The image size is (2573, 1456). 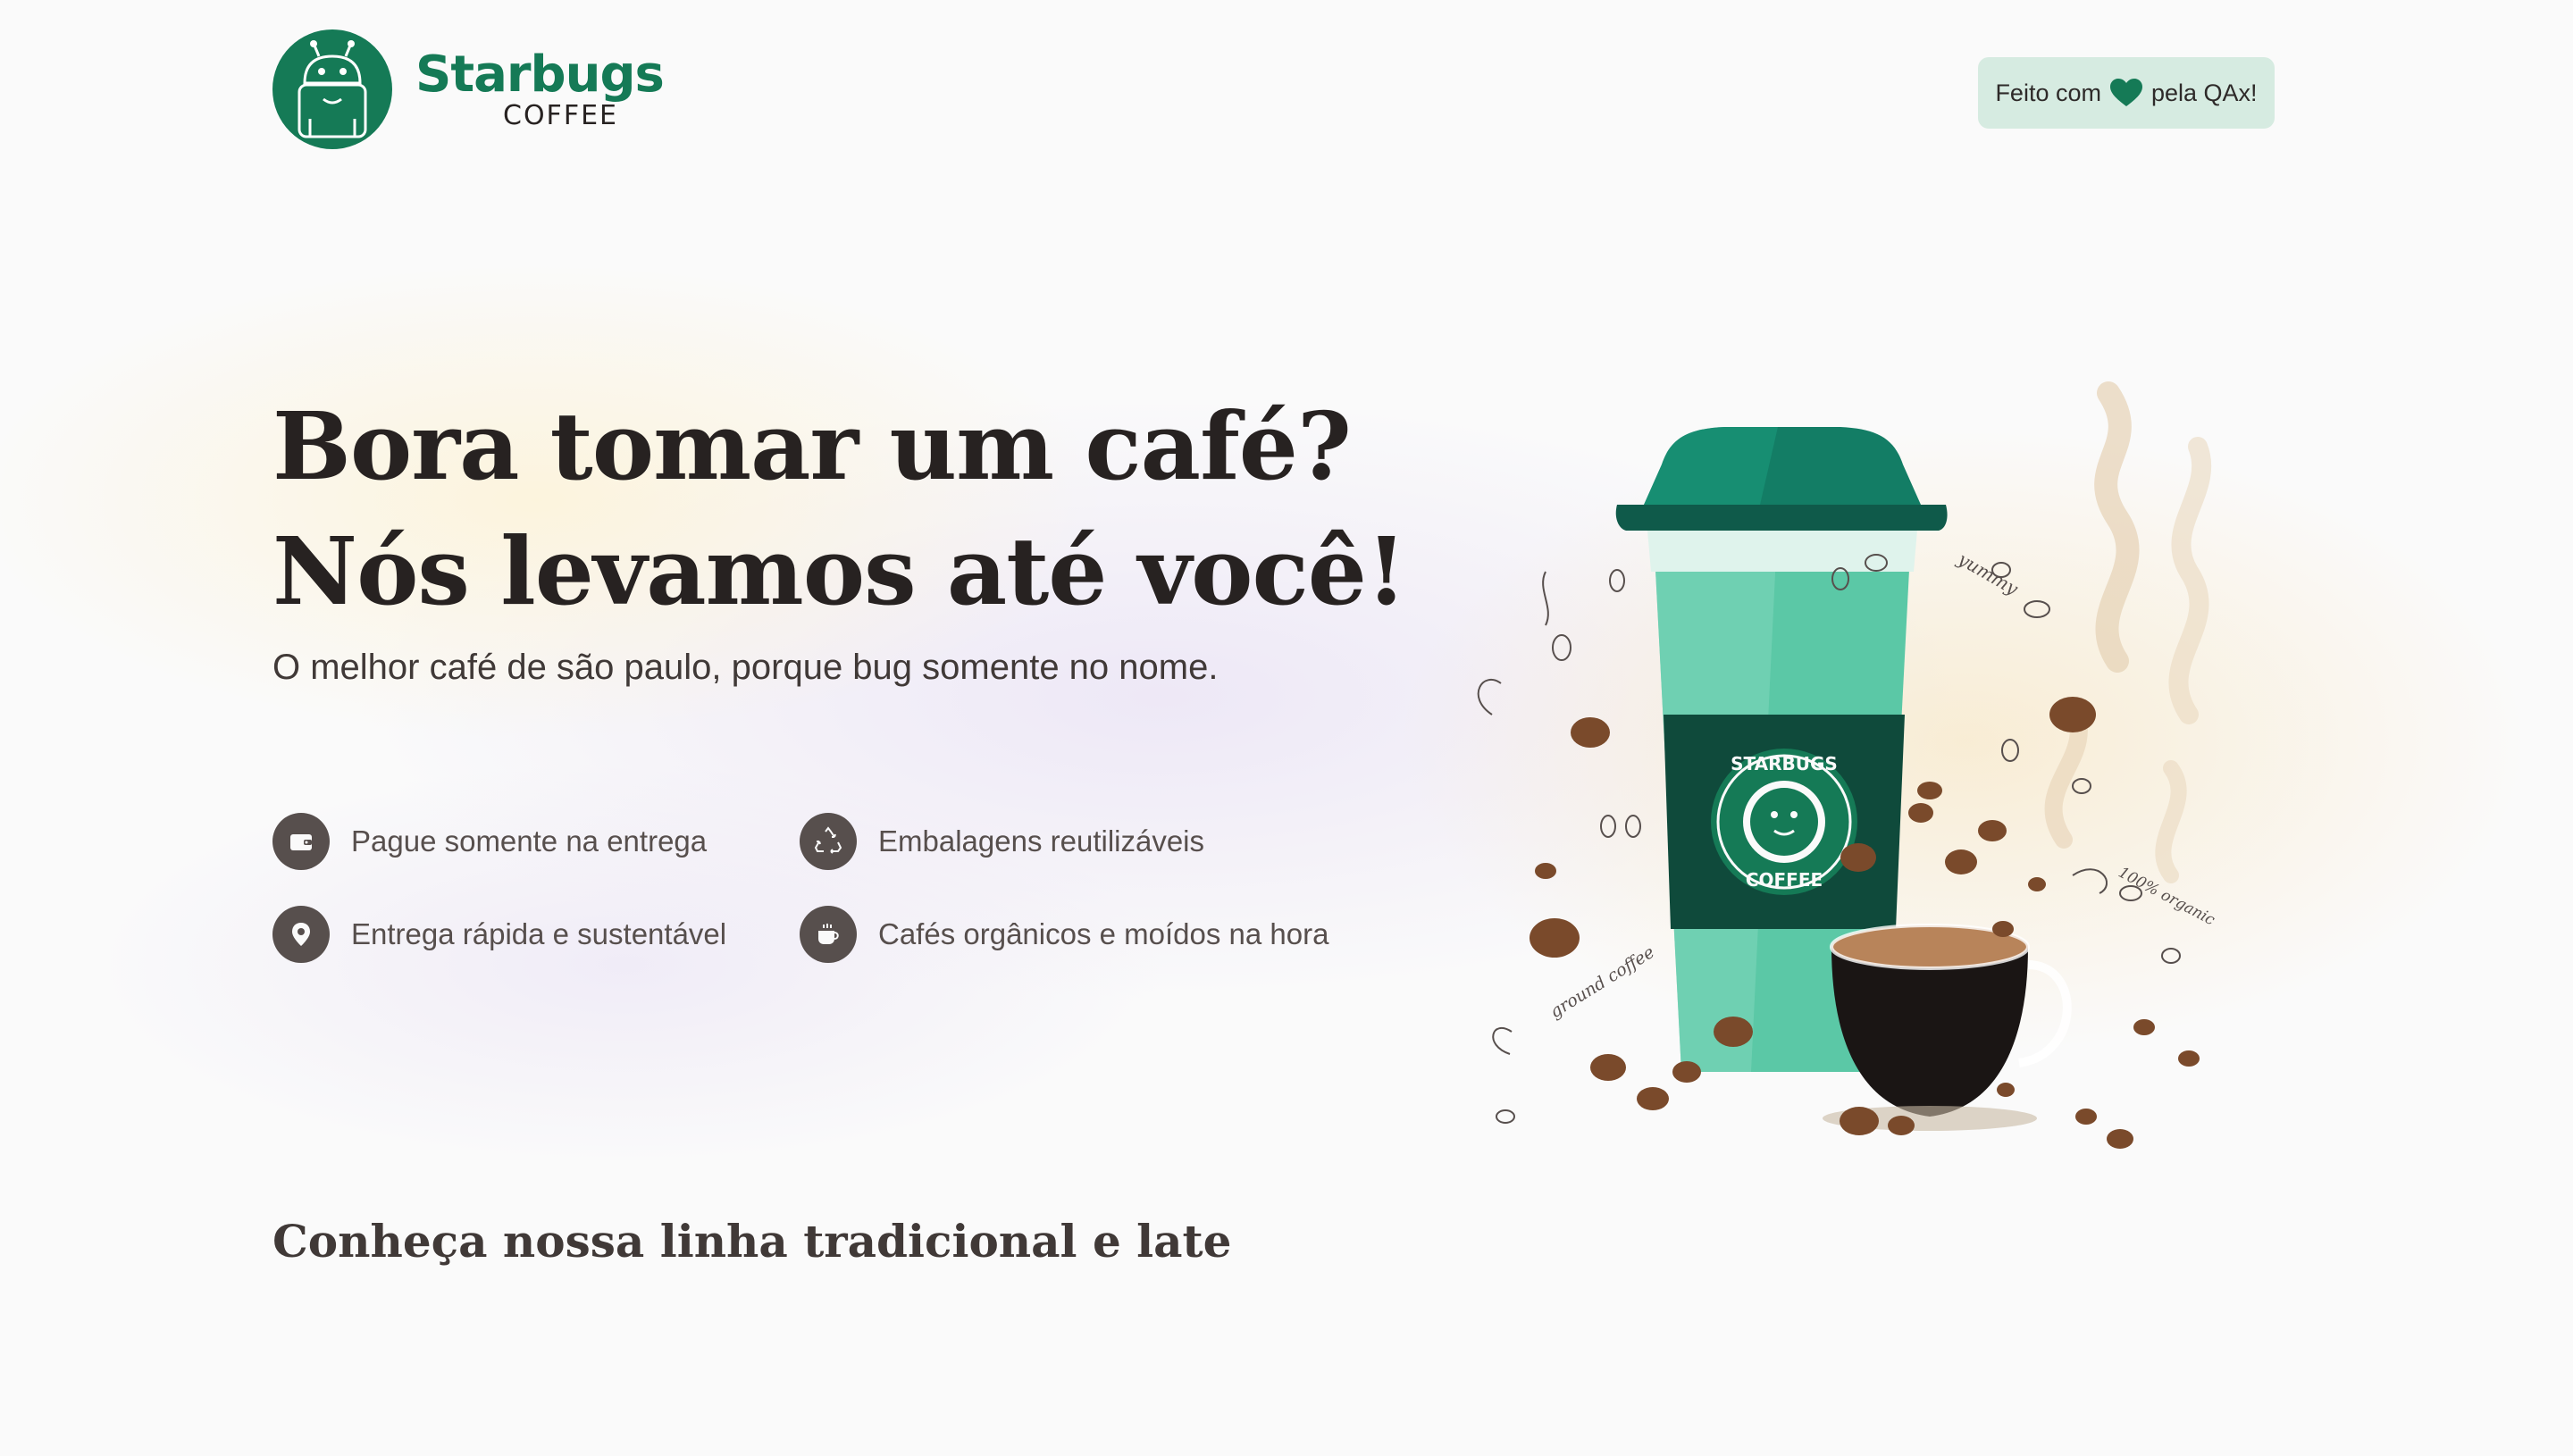 What do you see at coordinates (529, 841) in the screenshot?
I see `feature-label: Pague somente na entrega` at bounding box center [529, 841].